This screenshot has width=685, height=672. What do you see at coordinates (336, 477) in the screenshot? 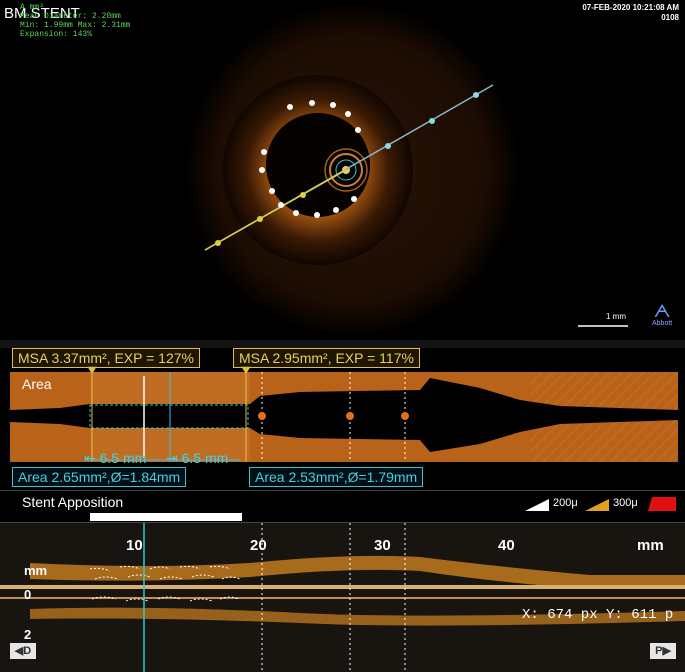
I see `area-right-box: Area 2.53mm²,Ø=1.79mm` at bounding box center [336, 477].